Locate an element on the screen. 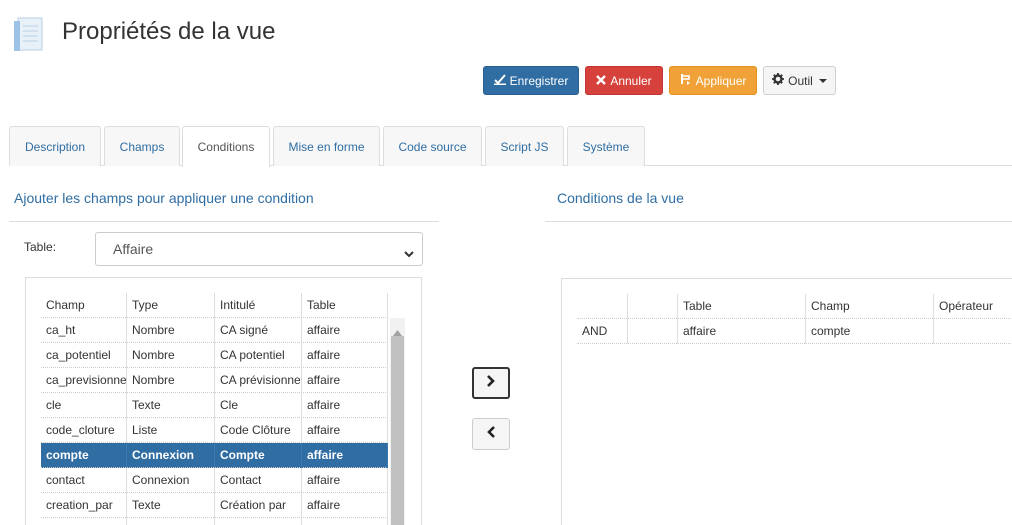 Image resolution: width=1012 pixels, height=525 pixels. cell-intitule: CA signé is located at coordinates (258, 330).